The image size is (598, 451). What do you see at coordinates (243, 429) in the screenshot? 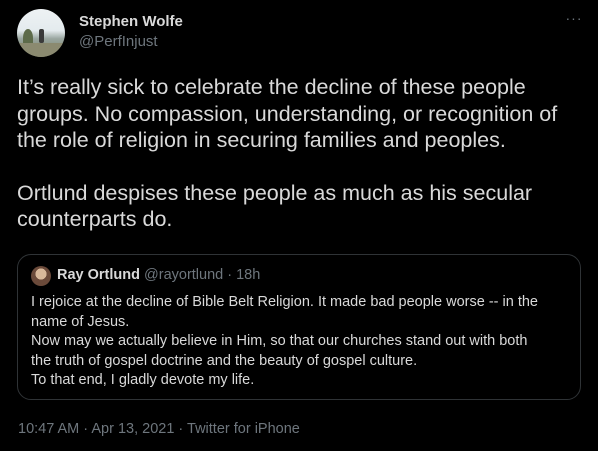
I see `tweet-source-link: Twitter for iPhone` at bounding box center [243, 429].